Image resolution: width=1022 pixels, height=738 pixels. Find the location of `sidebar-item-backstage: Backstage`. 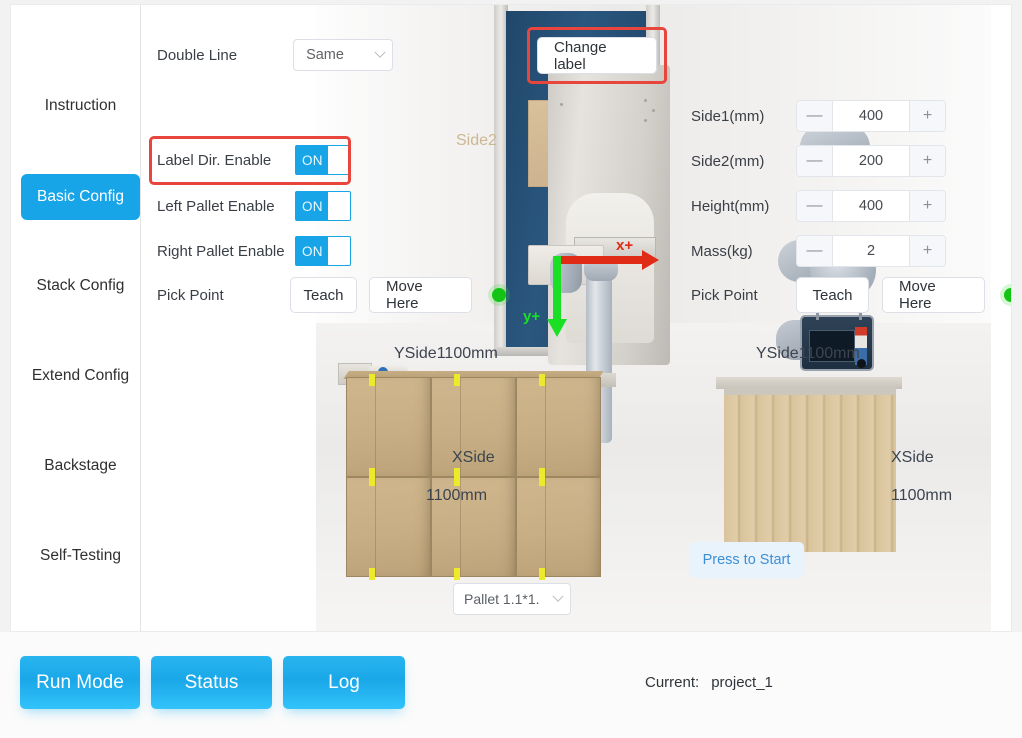

sidebar-item-backstage: Backstage is located at coordinates (80, 466).